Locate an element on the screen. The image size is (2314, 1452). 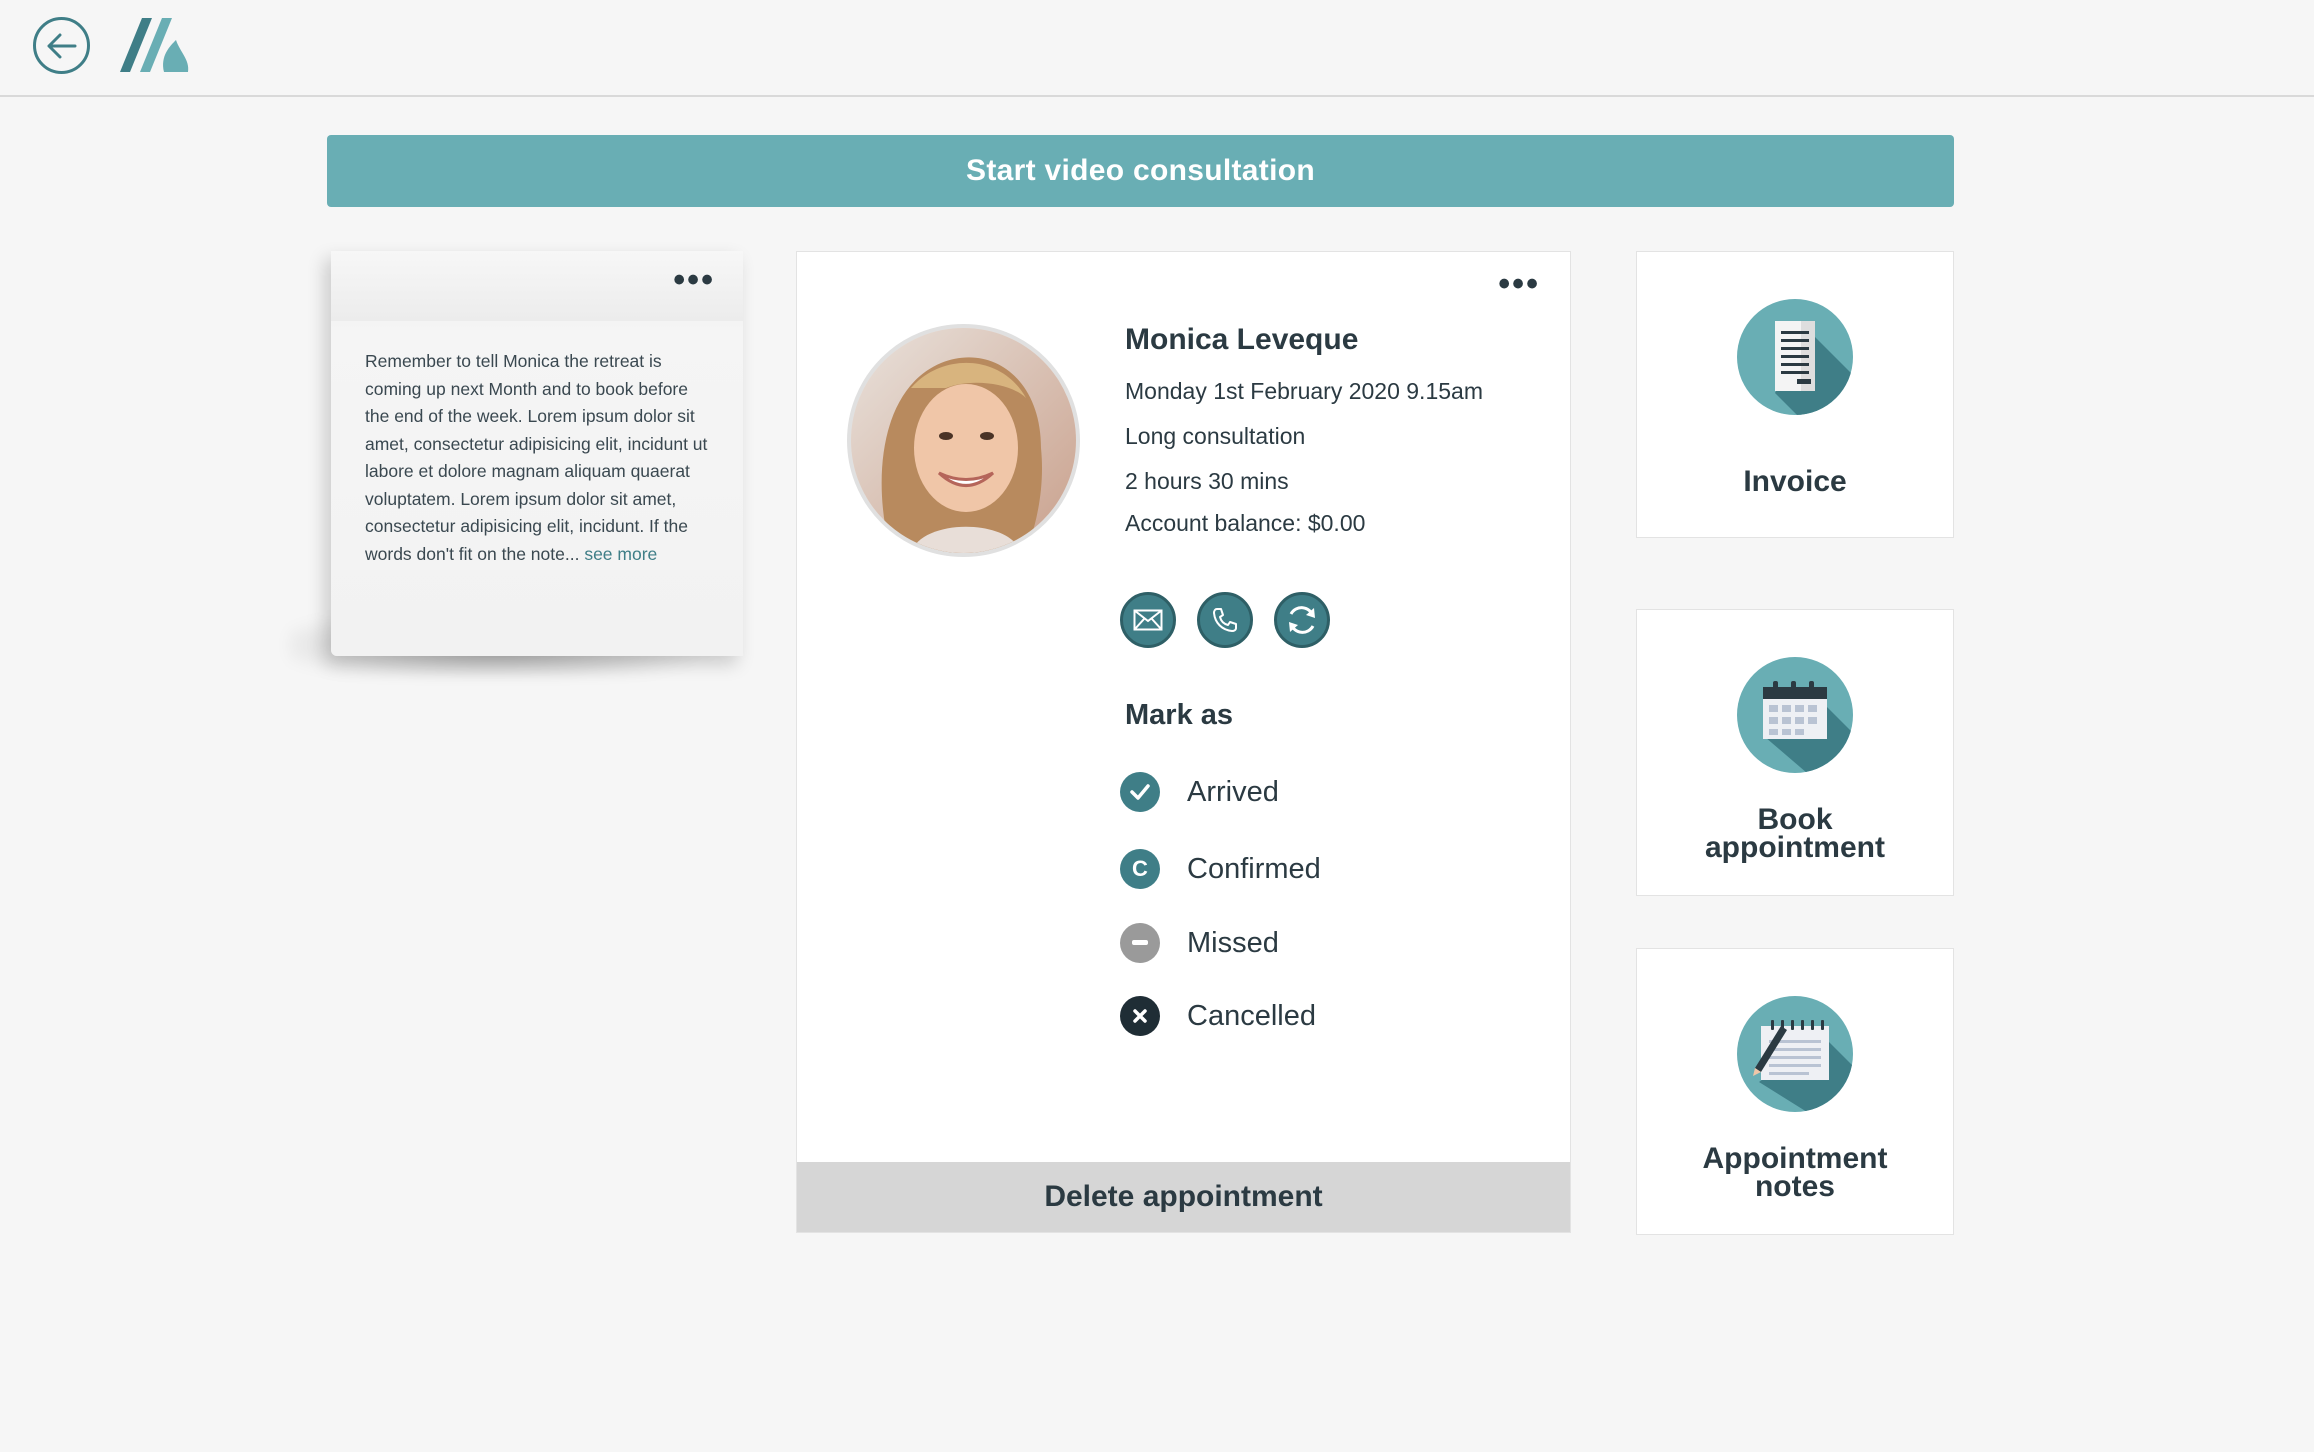
delete-appointment-button: Delete appointment is located at coordinates (1183, 1197).